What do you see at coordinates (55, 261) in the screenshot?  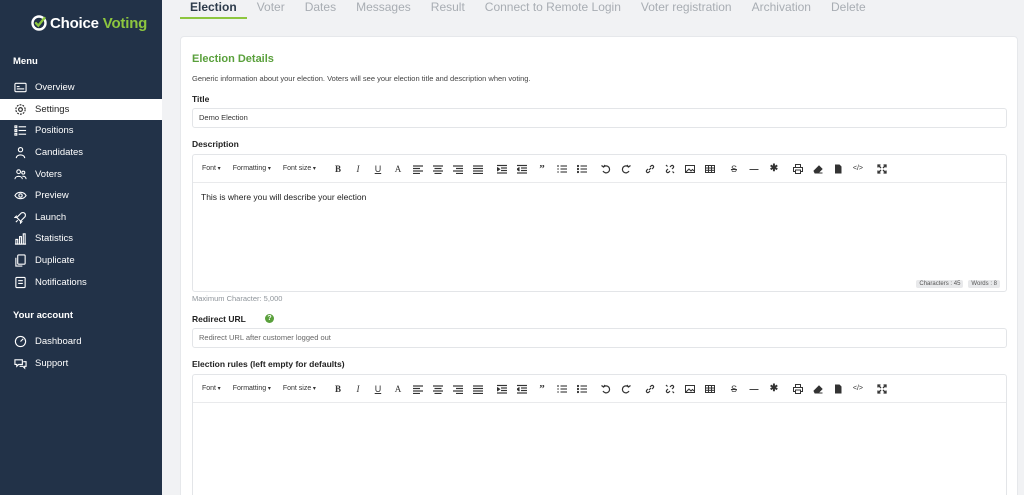 I see `sidebar-item-label: Duplicate` at bounding box center [55, 261].